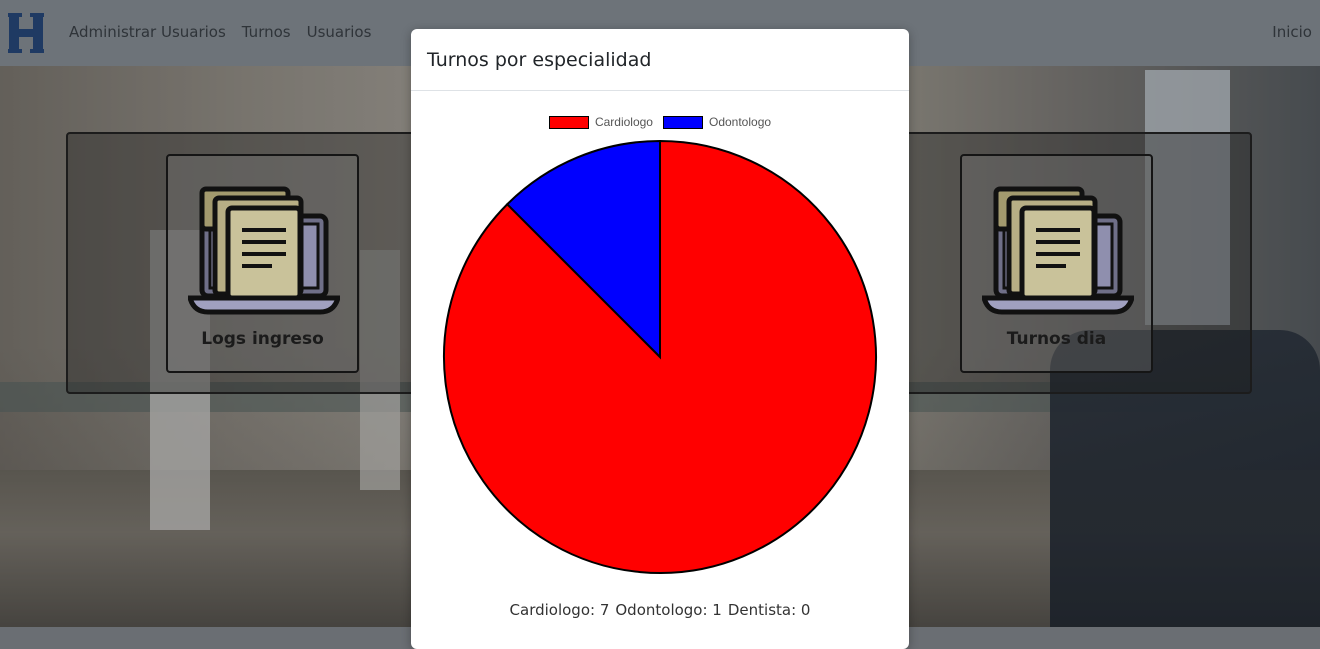 This screenshot has height=649, width=1320. What do you see at coordinates (559, 610) in the screenshot?
I see `count-cardiologo: Cardiologo: 7` at bounding box center [559, 610].